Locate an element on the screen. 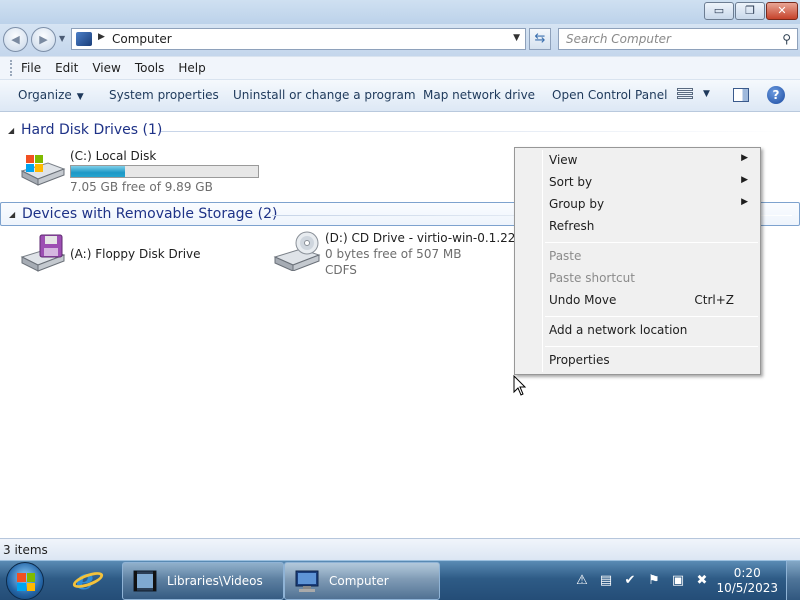  preview-pane-icon is located at coordinates (741, 95).